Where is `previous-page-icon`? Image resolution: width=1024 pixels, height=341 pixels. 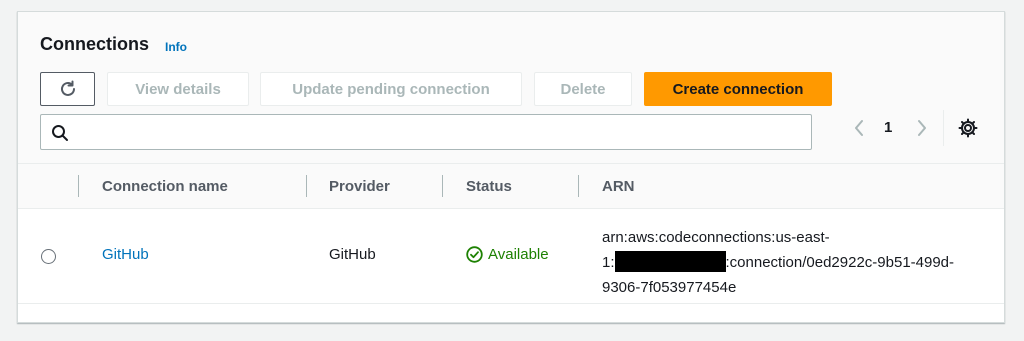
previous-page-icon is located at coordinates (859, 128).